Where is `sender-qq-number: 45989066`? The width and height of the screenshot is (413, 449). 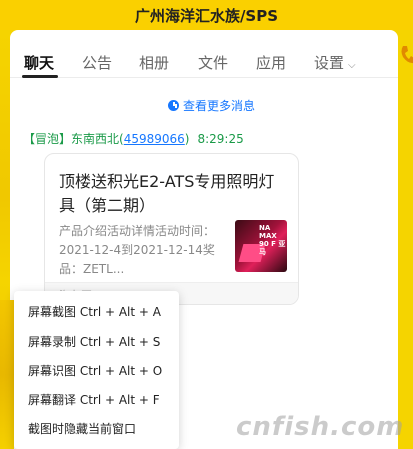 sender-qq-number: 45989066 is located at coordinates (154, 139).